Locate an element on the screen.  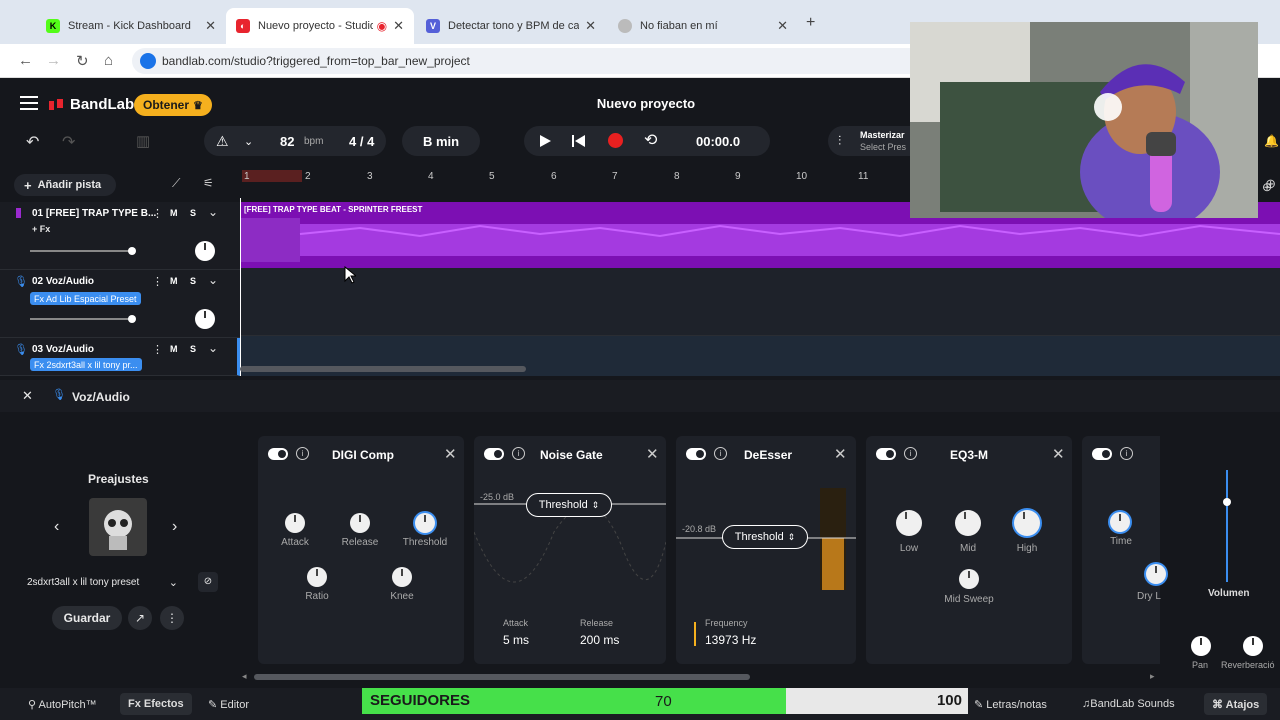
bandlab-sounds-tab: ♫BandLab Sounds is located at coordinates (1128, 704).